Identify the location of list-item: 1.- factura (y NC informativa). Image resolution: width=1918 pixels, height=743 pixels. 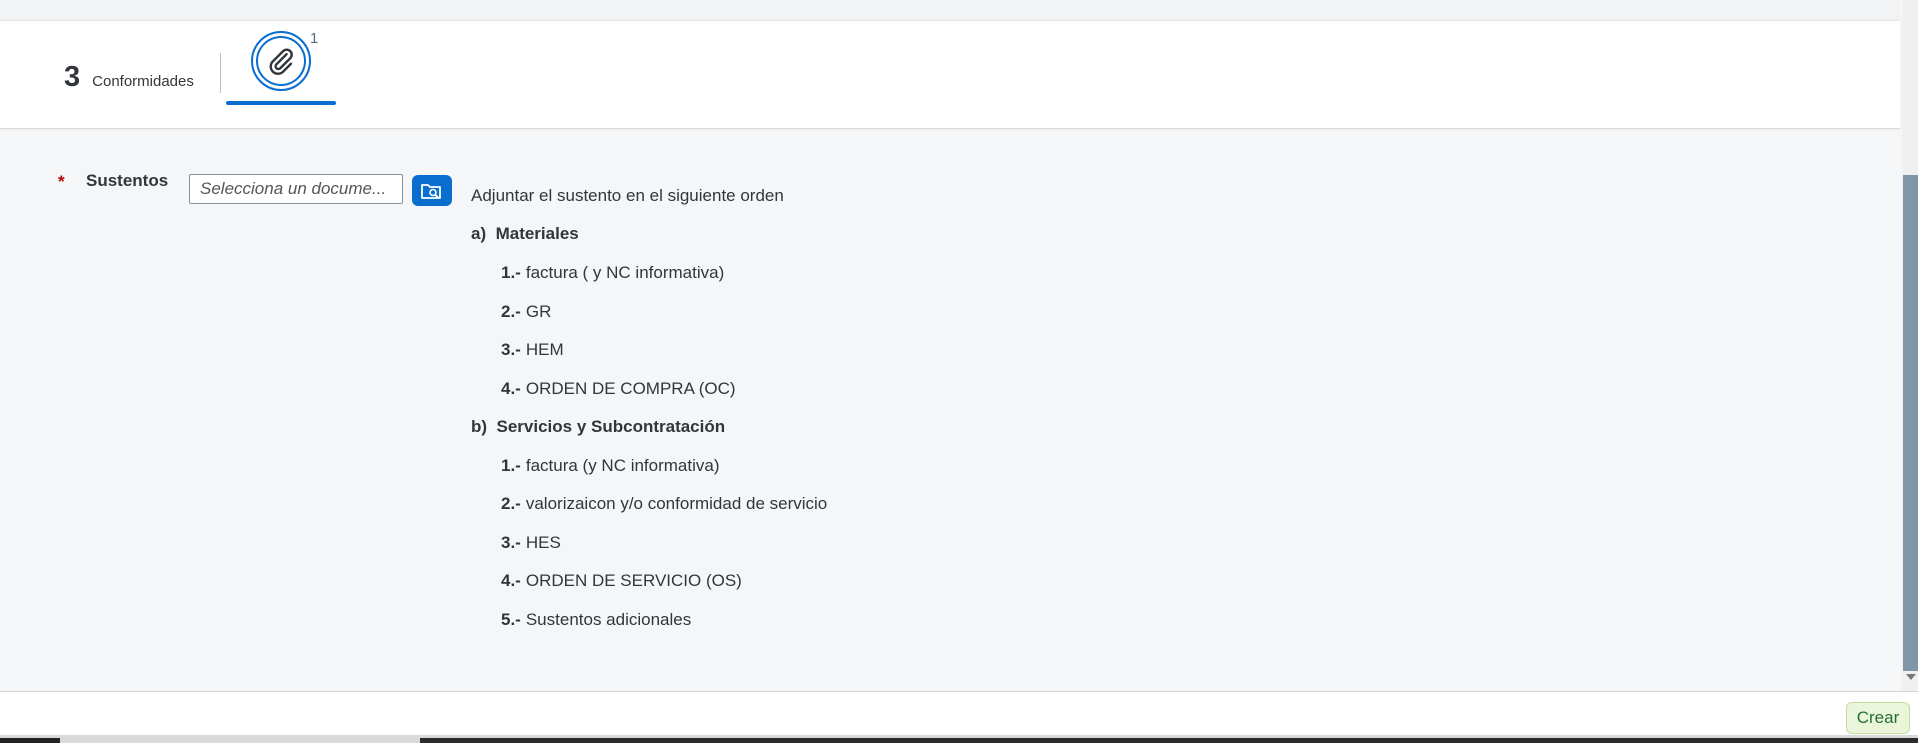
(610, 466).